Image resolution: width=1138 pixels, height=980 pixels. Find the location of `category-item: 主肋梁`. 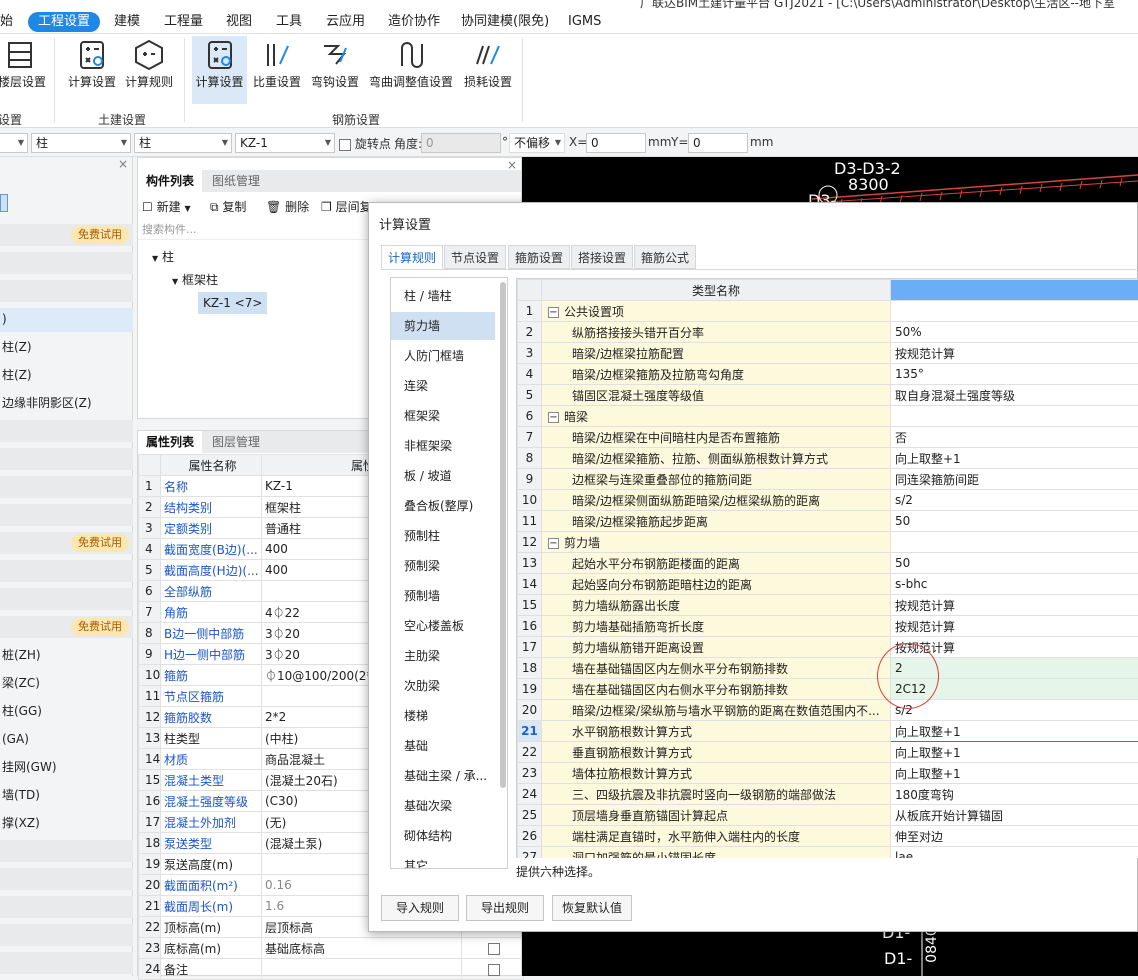

category-item: 主肋梁 is located at coordinates (443, 656).